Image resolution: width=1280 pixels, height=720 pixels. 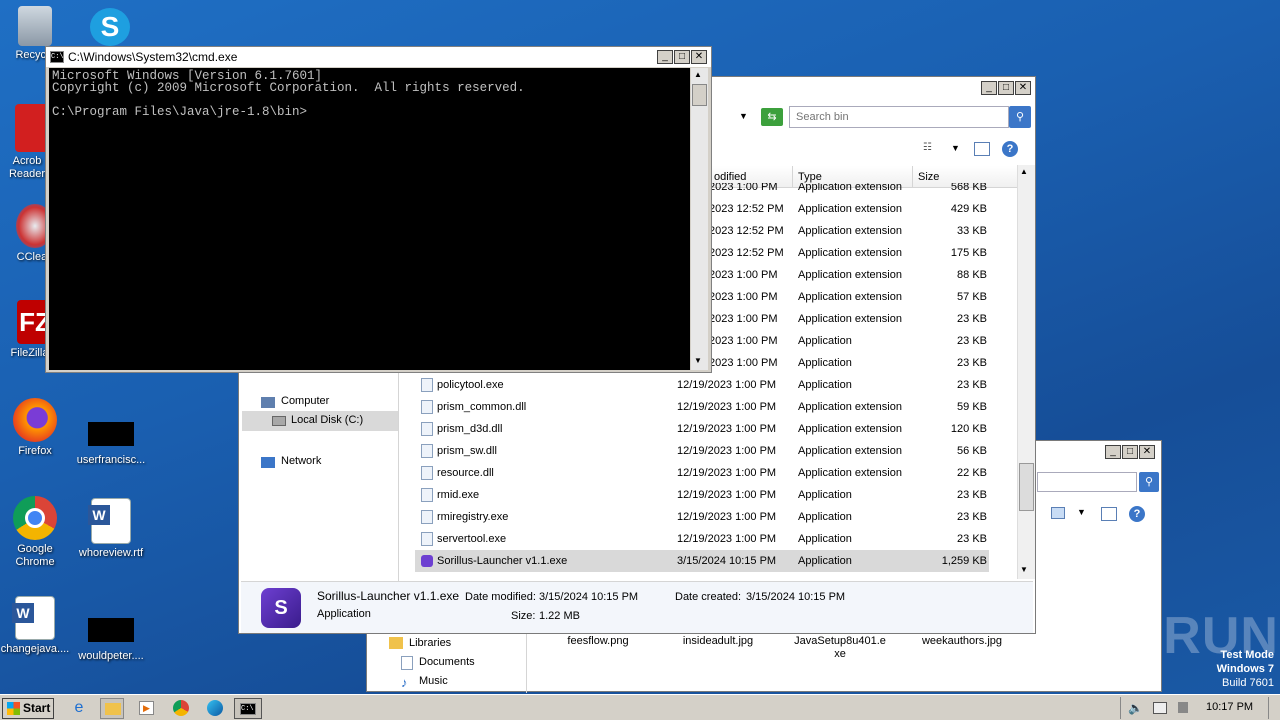 What do you see at coordinates (430, 643) in the screenshot?
I see `nav-libraries: Libraries` at bounding box center [430, 643].